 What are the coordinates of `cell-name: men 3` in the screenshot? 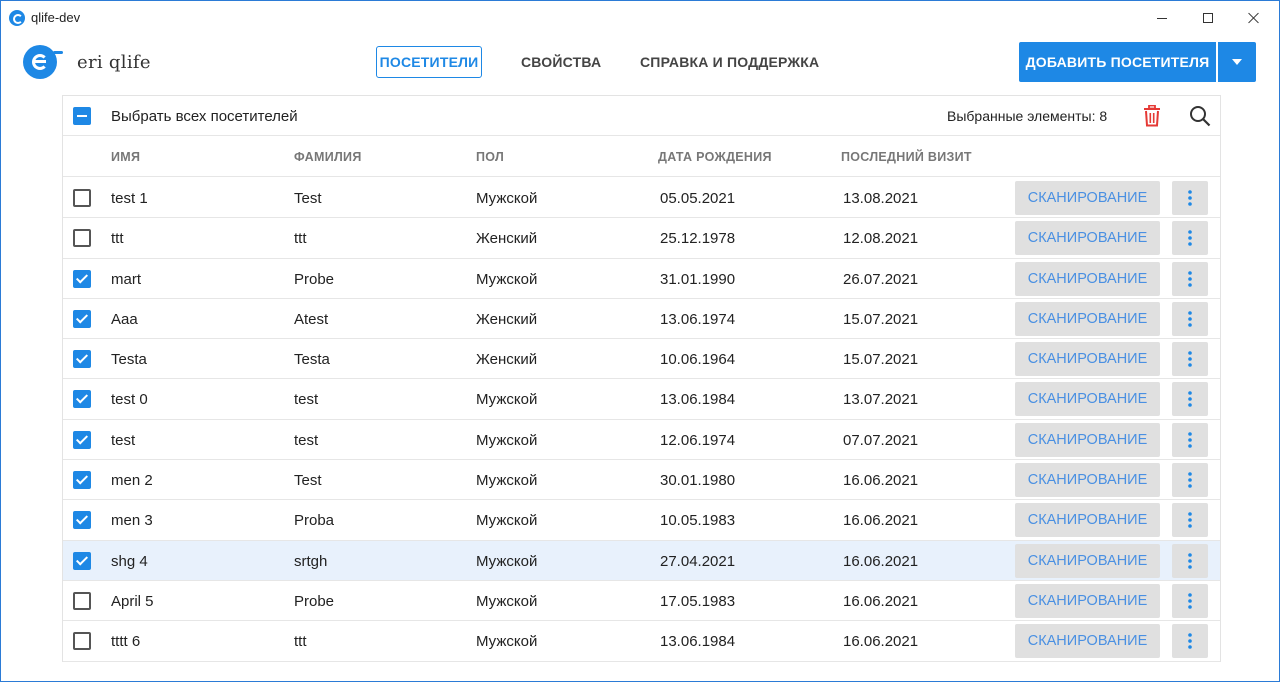 It's located at (132, 521).